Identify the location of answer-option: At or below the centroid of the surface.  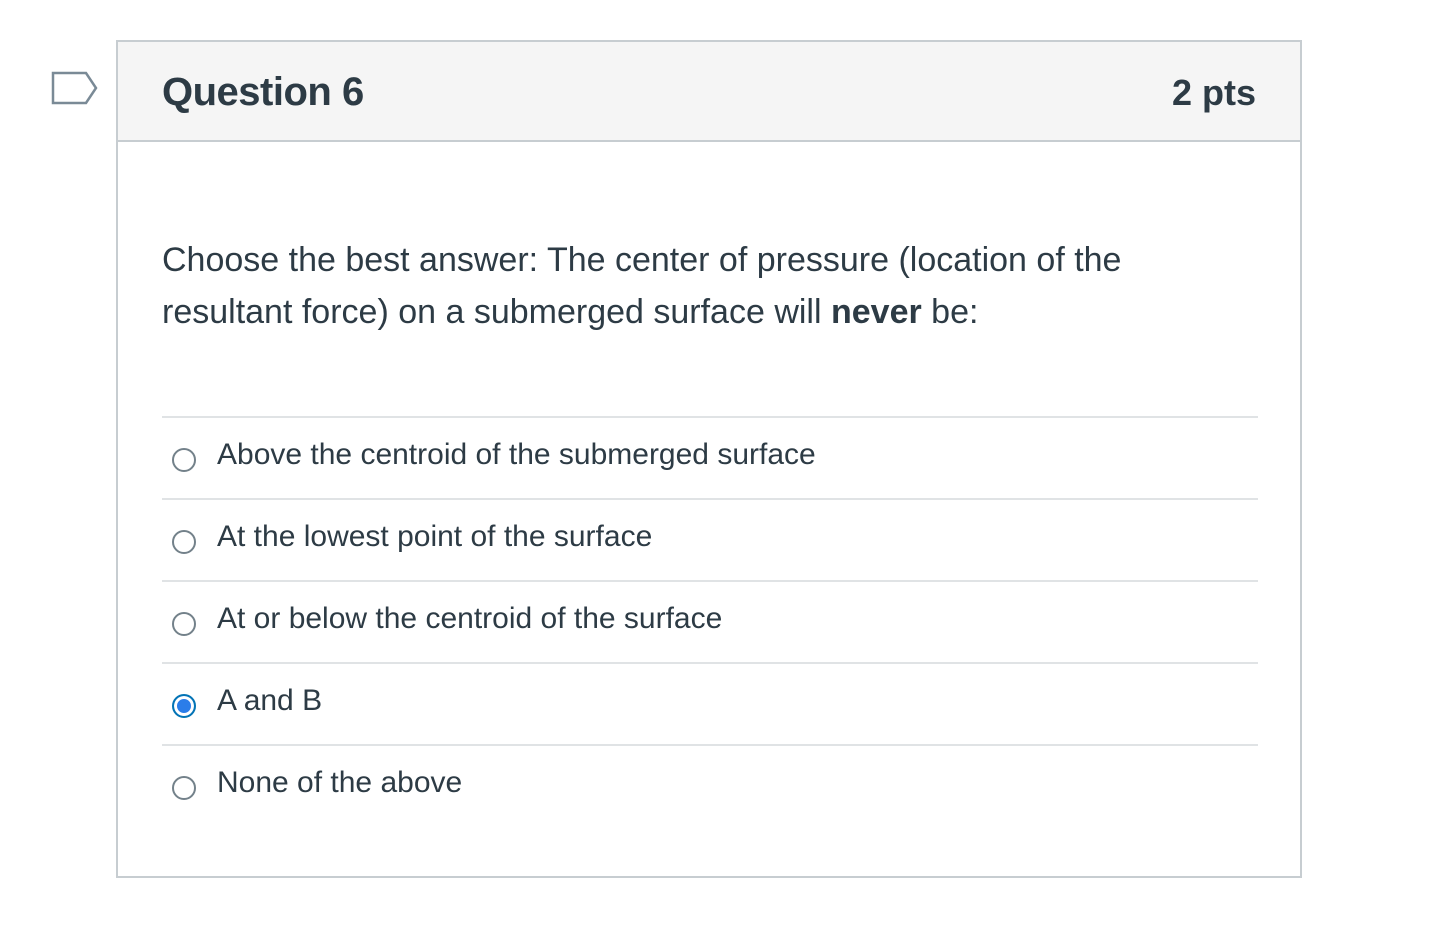
(710, 621).